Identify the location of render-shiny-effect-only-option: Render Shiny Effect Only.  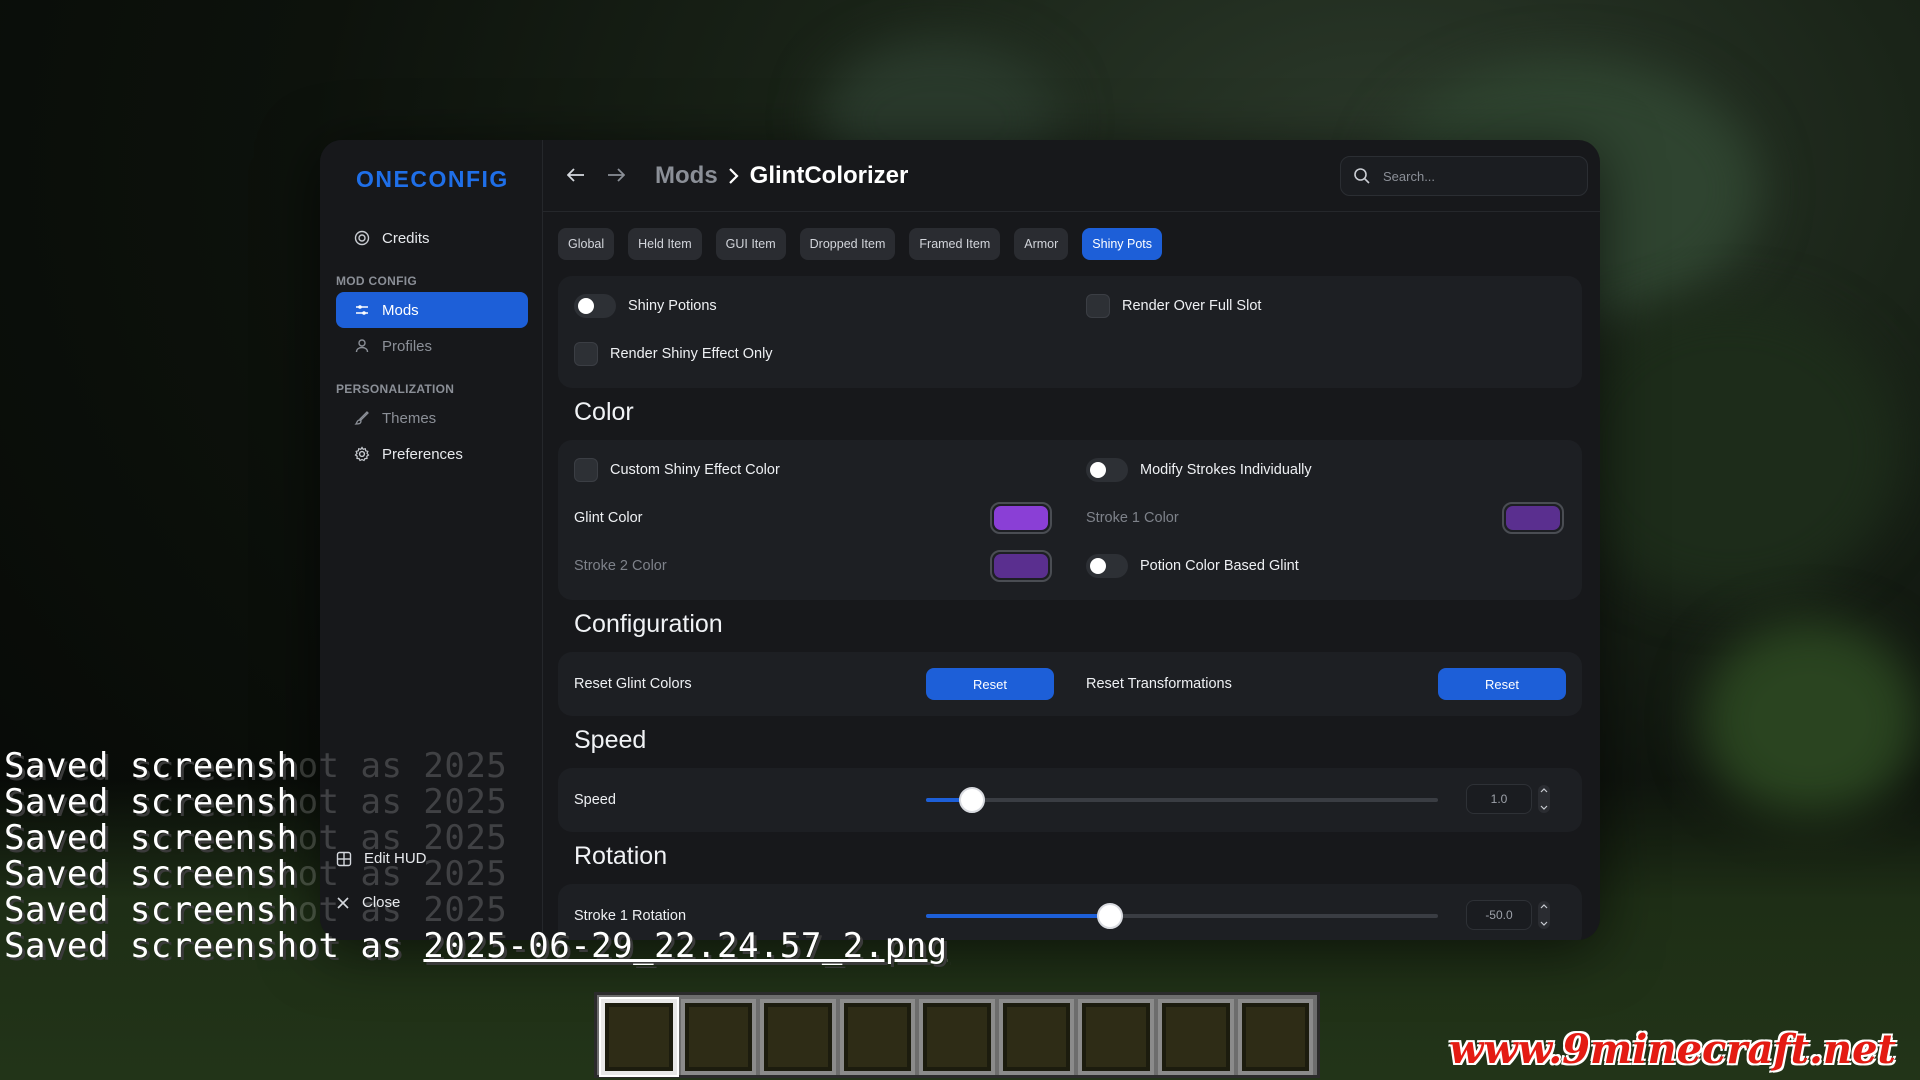
(673, 354).